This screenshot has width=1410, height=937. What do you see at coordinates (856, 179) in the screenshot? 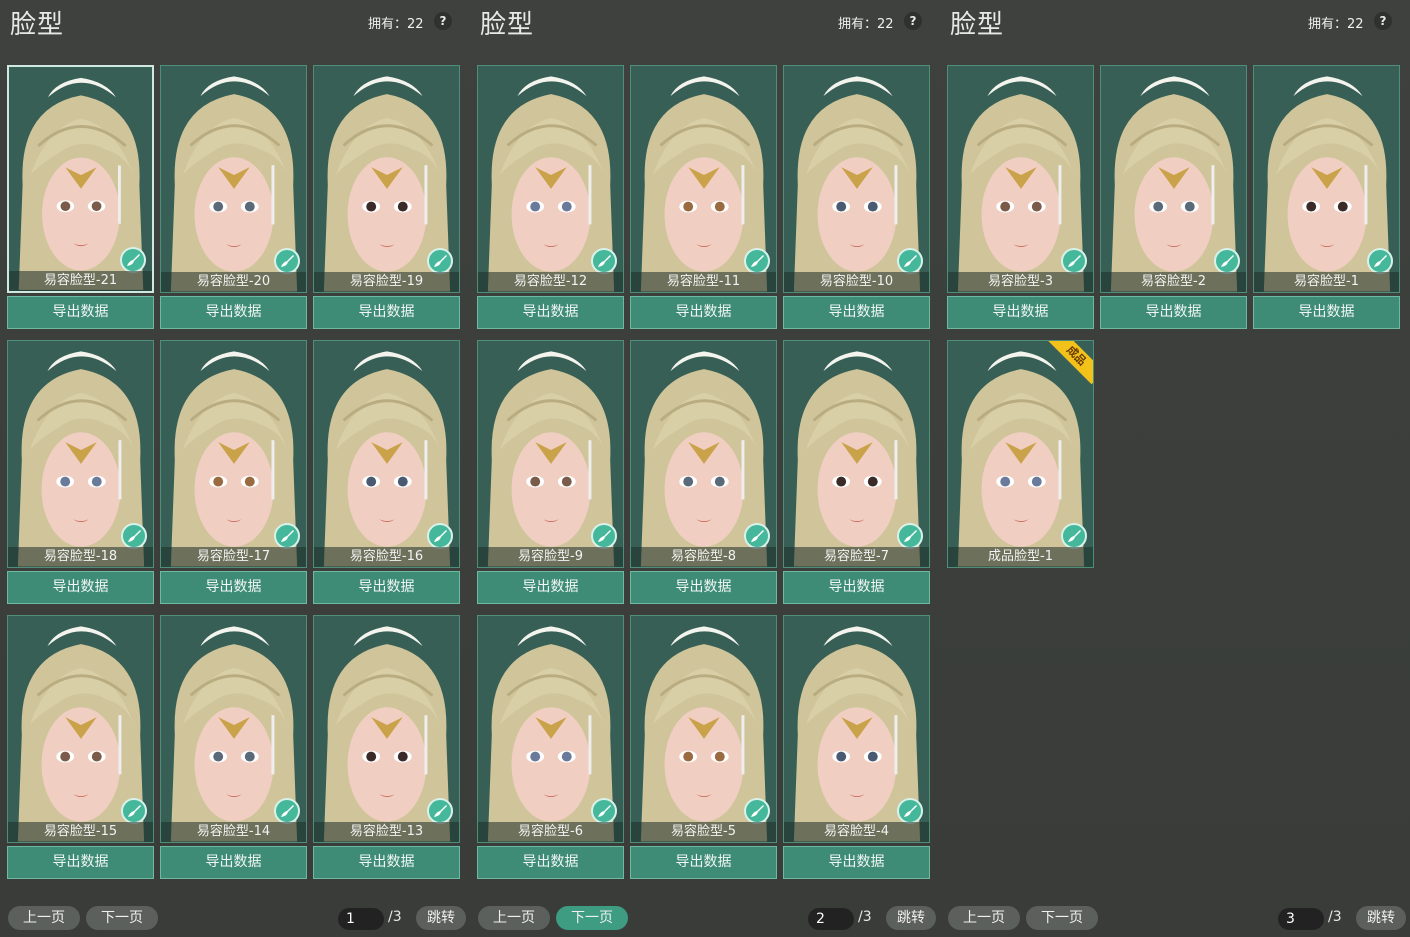
I see `face-card: 易容脸型-10` at bounding box center [856, 179].